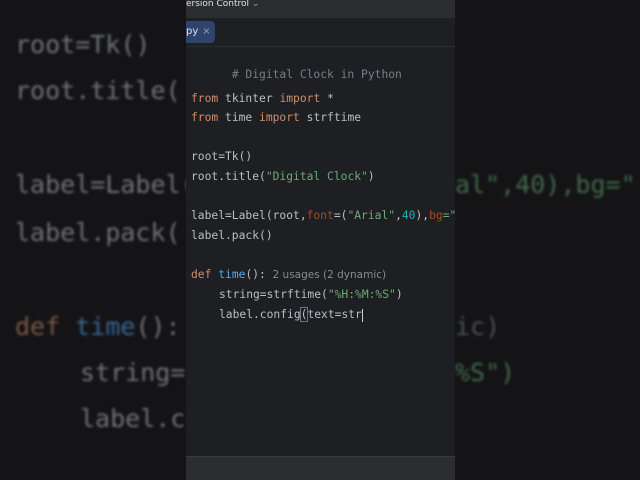  I want to click on bg-line-pack: label.pack(, so click(98, 232).